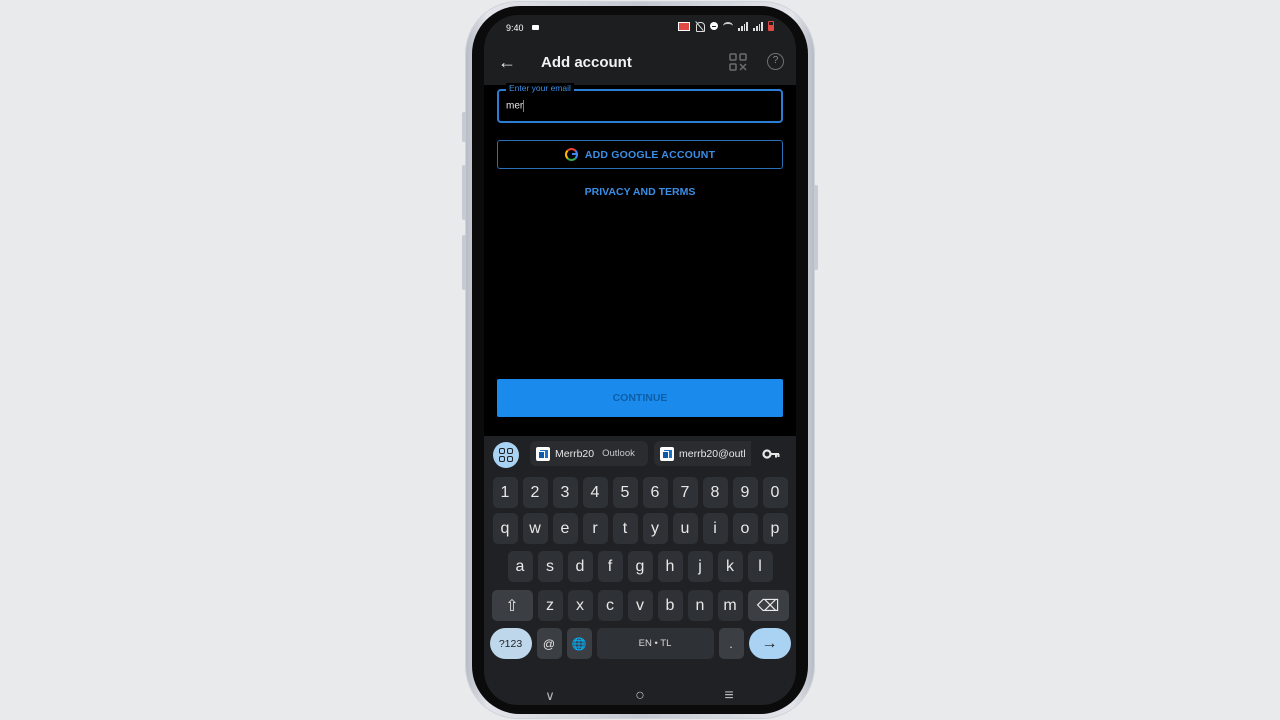 The width and height of the screenshot is (1280, 720). Describe the element at coordinates (640, 192) in the screenshot. I see `privacy-and-terms-link: PRIVACY AND TERMS` at that location.